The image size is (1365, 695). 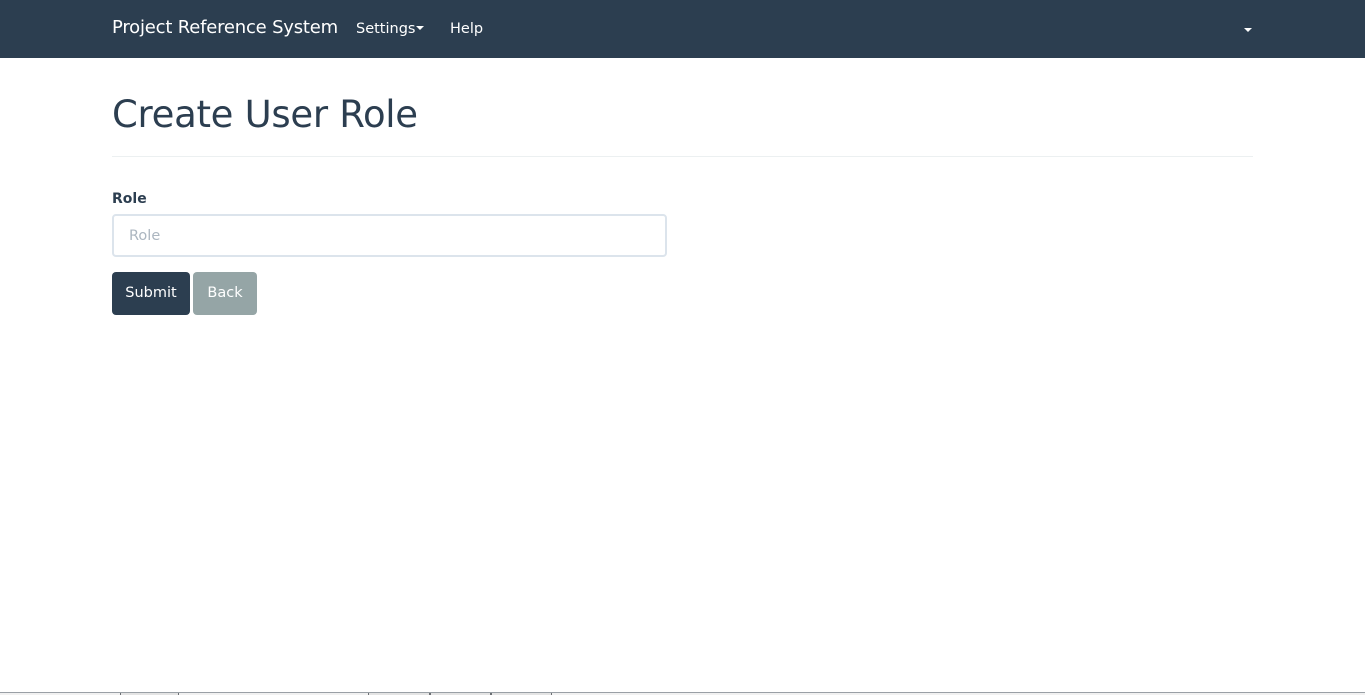 I want to click on role-input, so click(x=389, y=235).